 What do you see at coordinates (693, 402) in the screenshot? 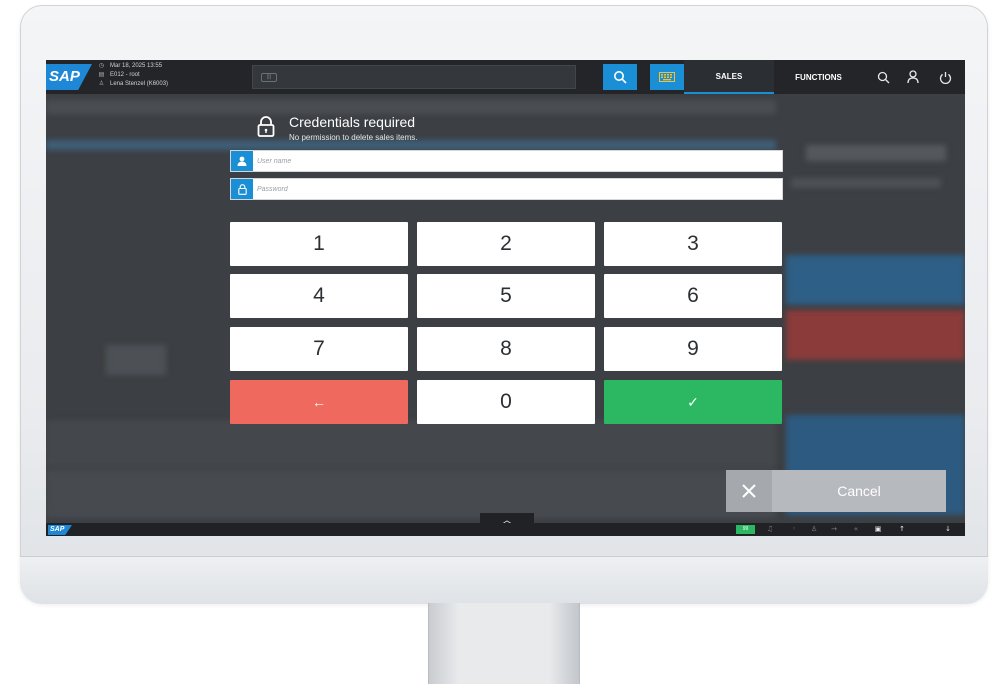
I see `confirm-button: ✓` at bounding box center [693, 402].